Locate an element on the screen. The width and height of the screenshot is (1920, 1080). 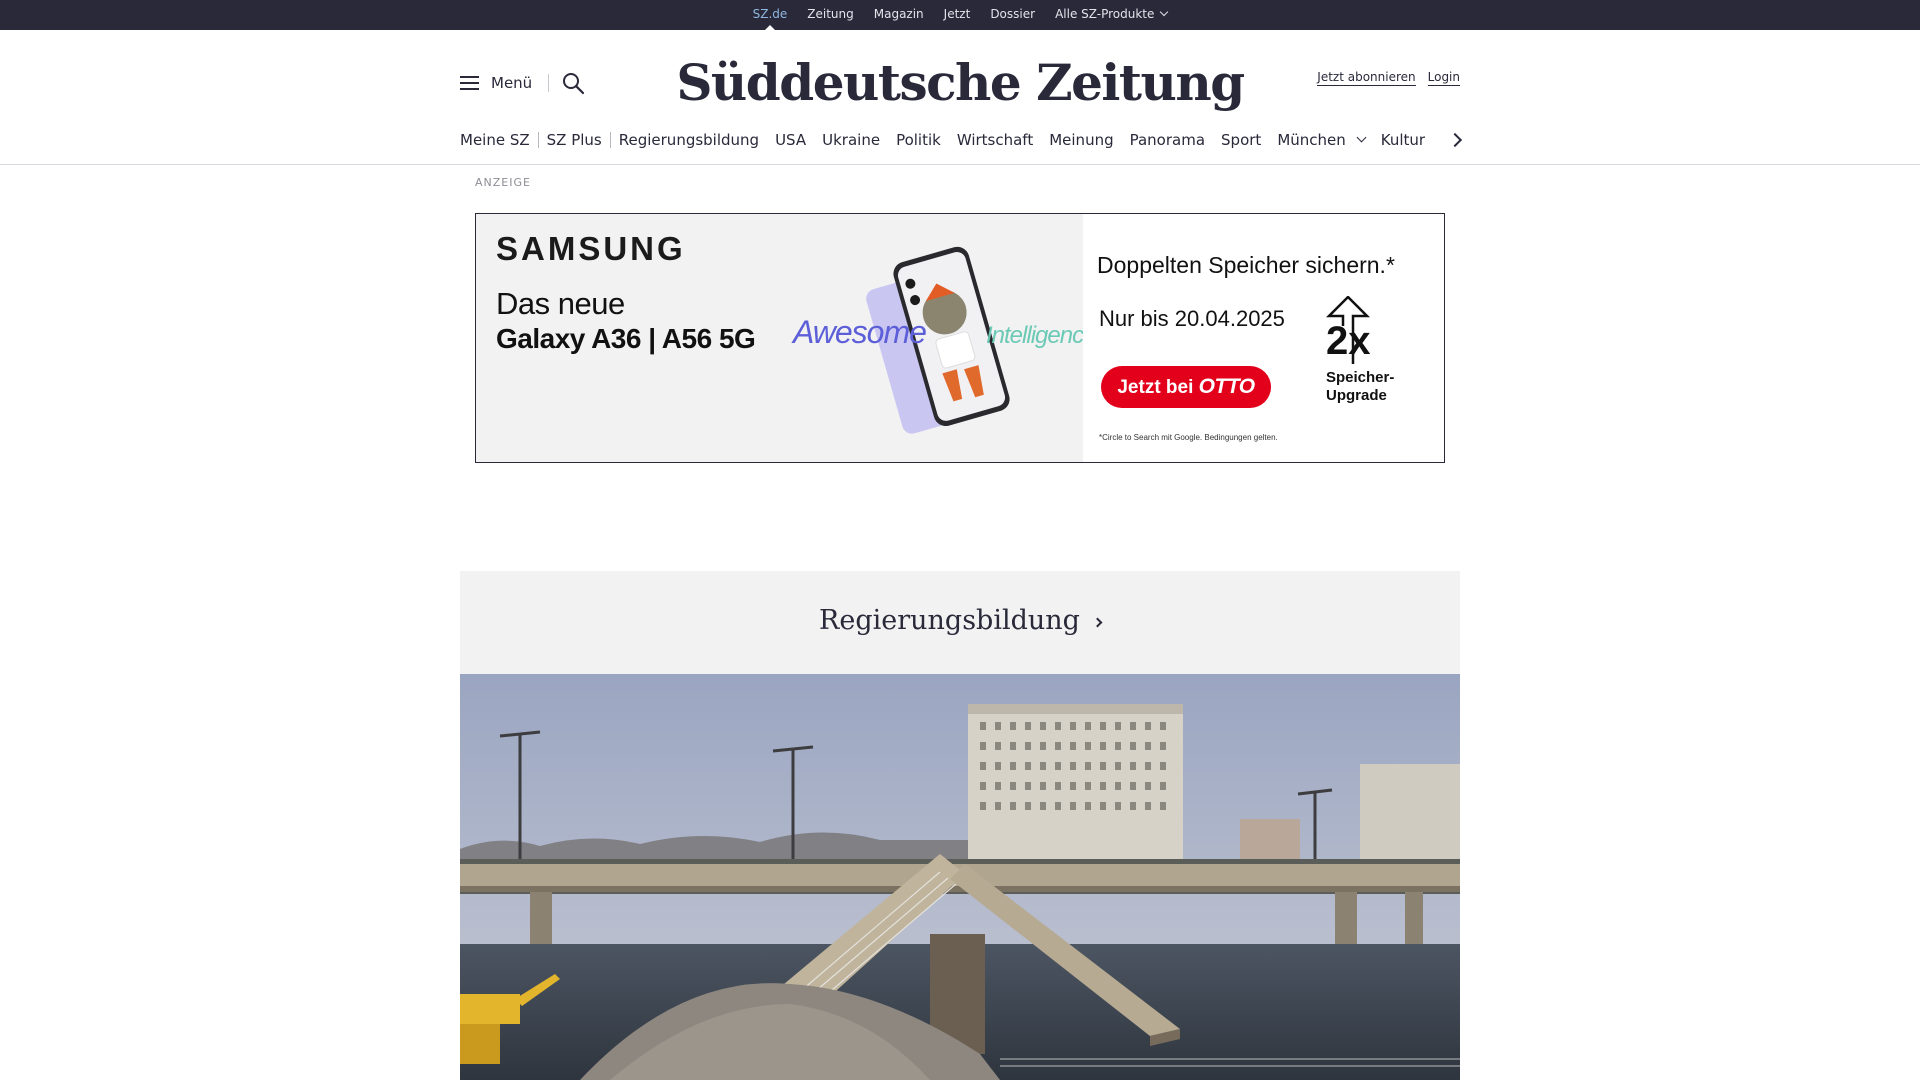
account-links: Jetzt abonnieren Login is located at coordinates (1388, 78).